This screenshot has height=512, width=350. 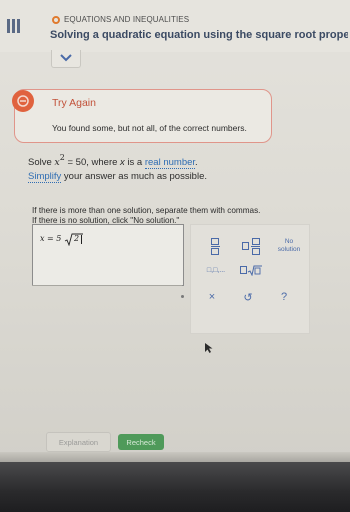 What do you see at coordinates (141, 442) in the screenshot?
I see `recheck-button: Recheck` at bounding box center [141, 442].